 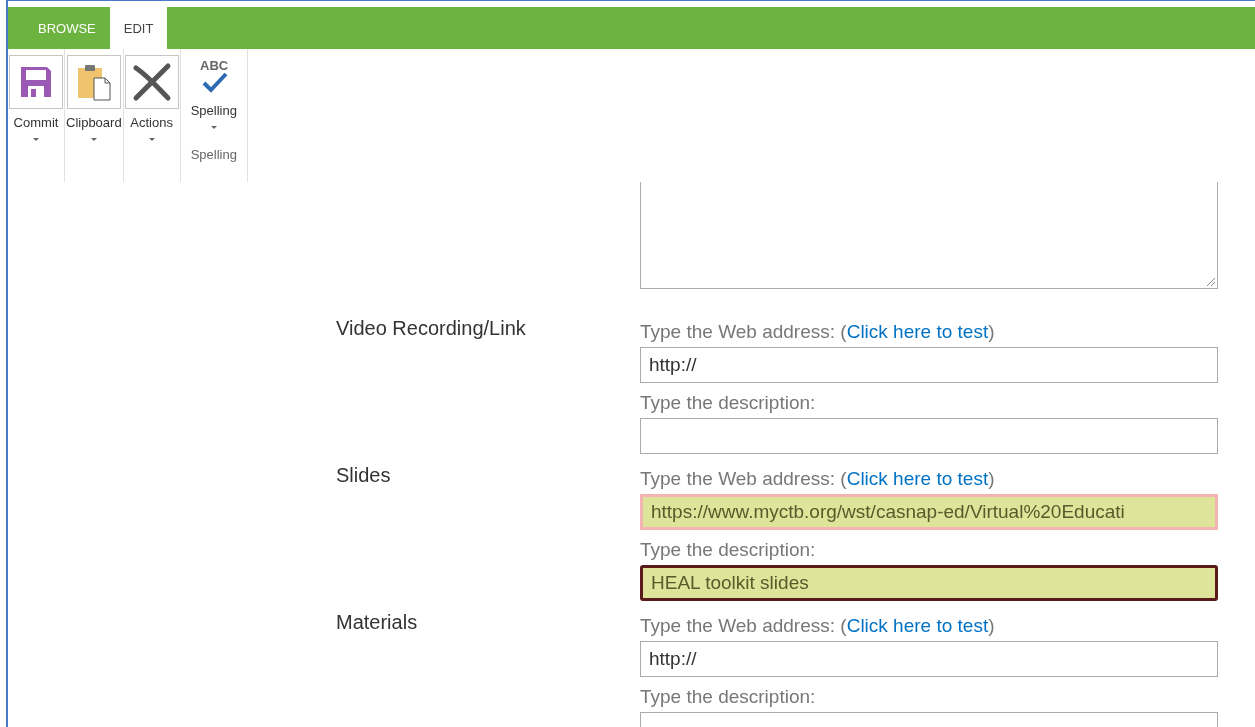 What do you see at coordinates (138, 28) in the screenshot?
I see `ribbon-tab: EDIT` at bounding box center [138, 28].